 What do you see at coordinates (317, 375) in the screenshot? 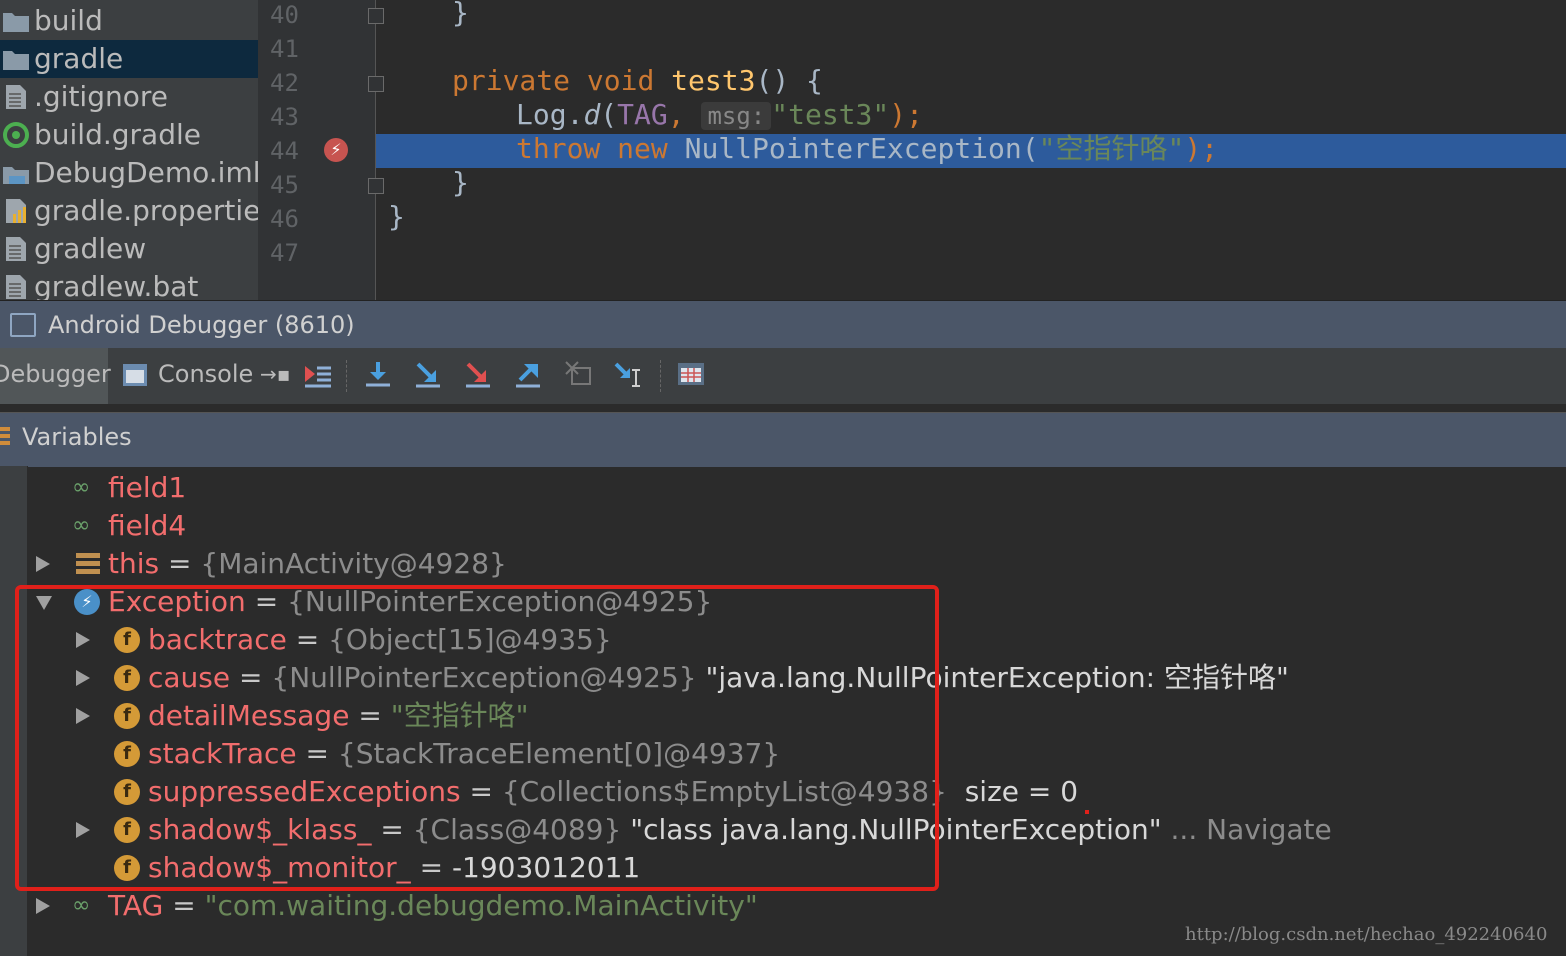
I see `show-execution-point-icon` at bounding box center [317, 375].